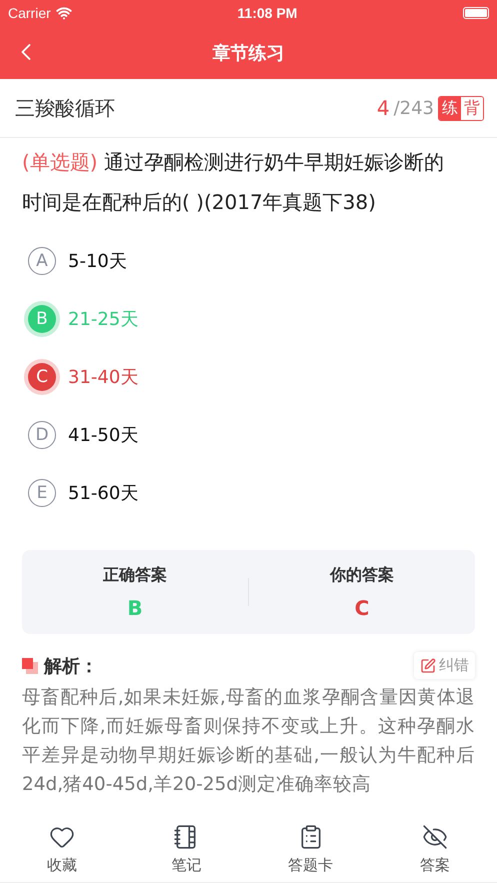  Describe the element at coordinates (476, 13) in the screenshot. I see `battery-icon` at that location.